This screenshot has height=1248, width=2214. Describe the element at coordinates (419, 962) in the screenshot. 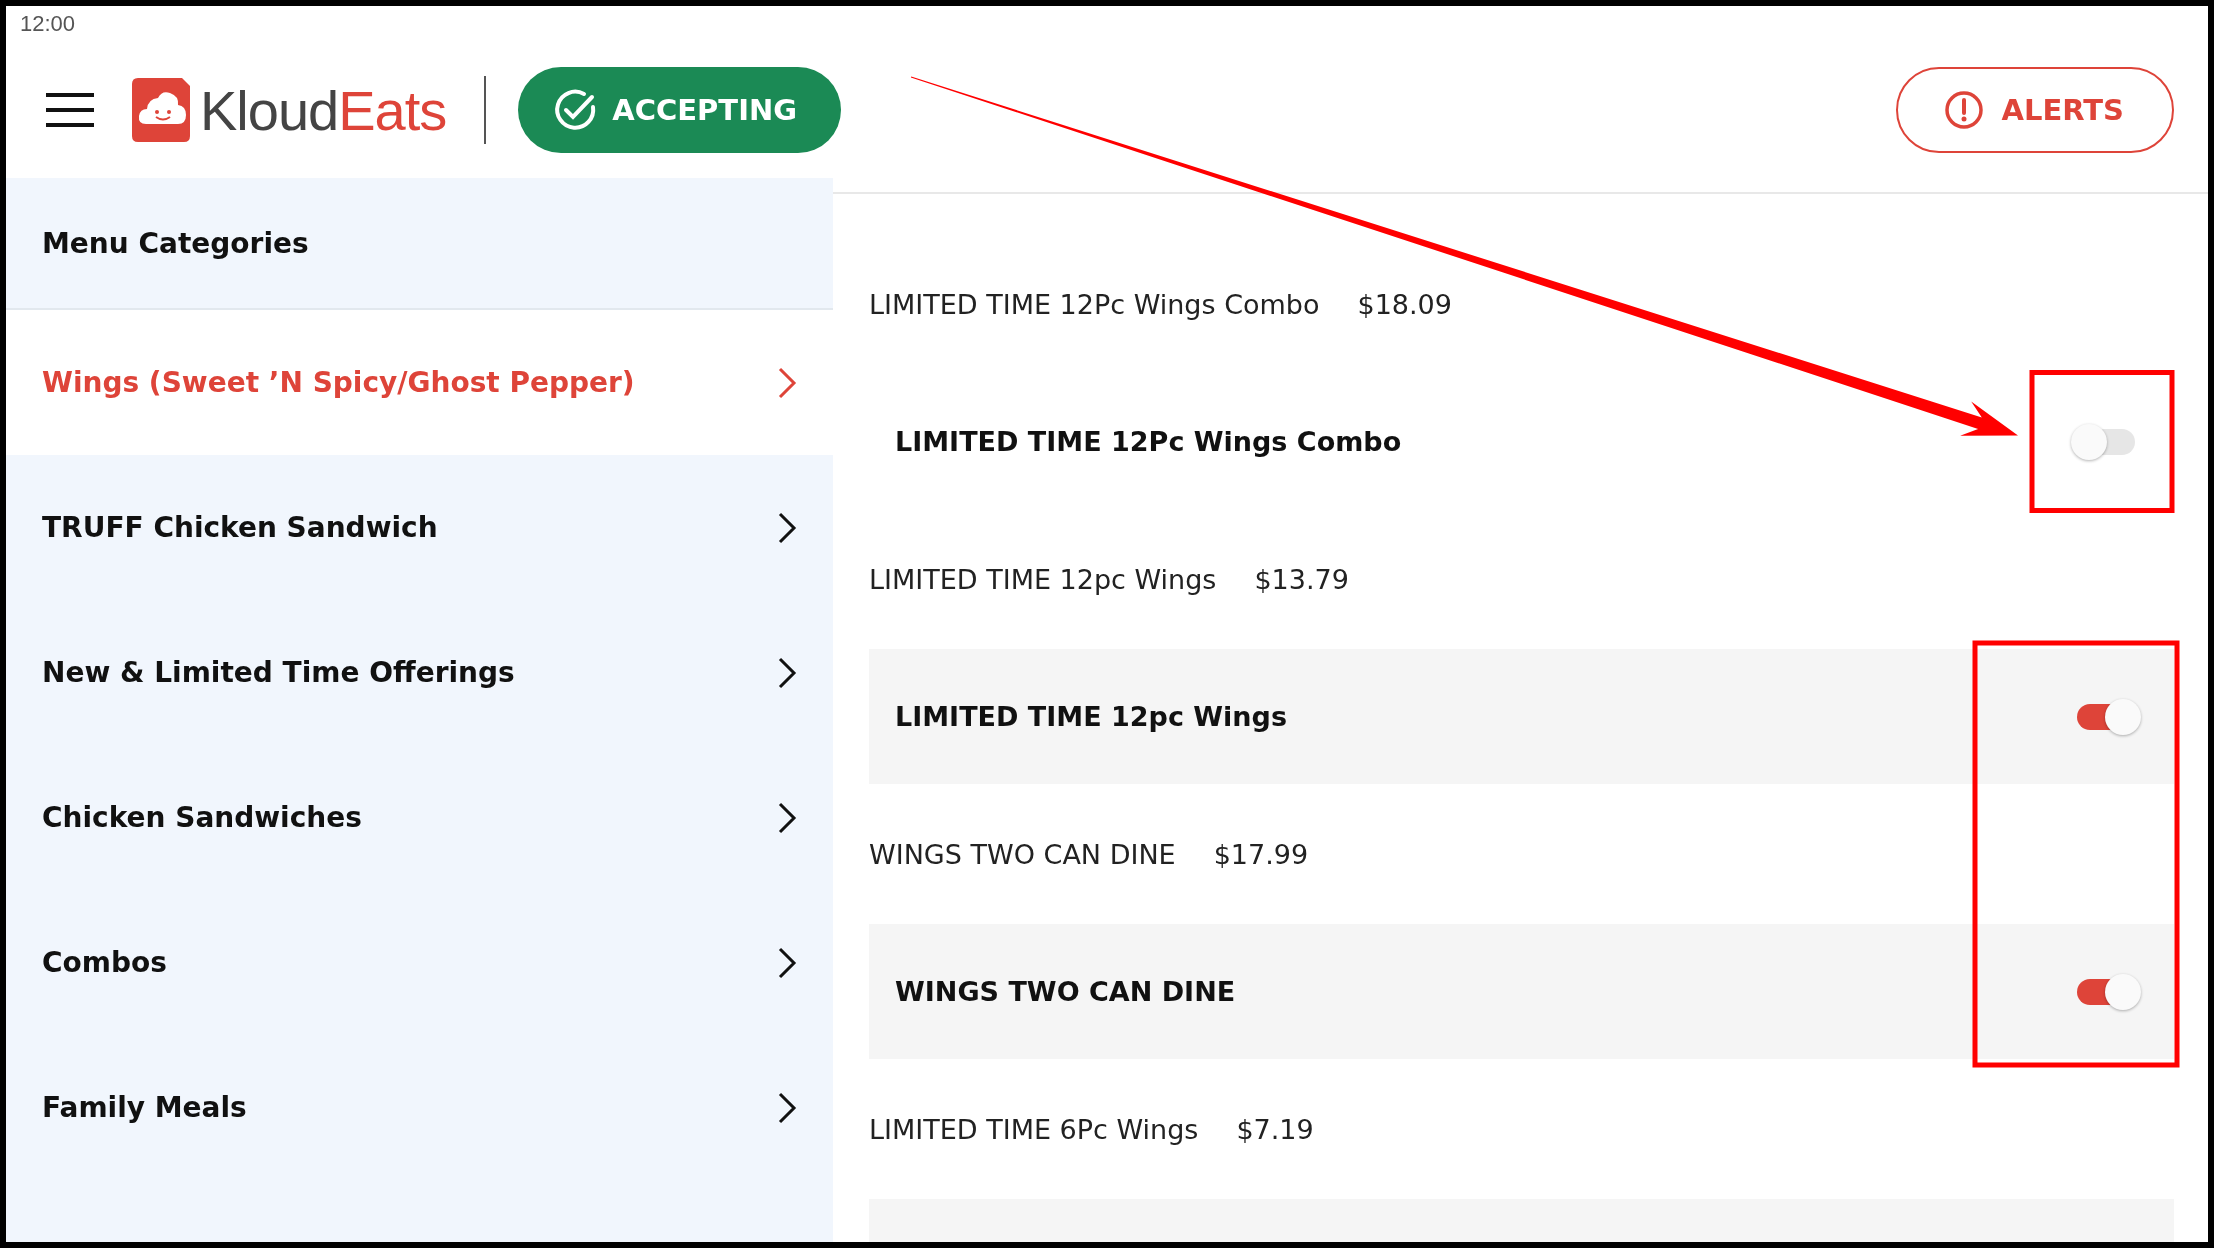

I see `category-item: Combos` at that location.